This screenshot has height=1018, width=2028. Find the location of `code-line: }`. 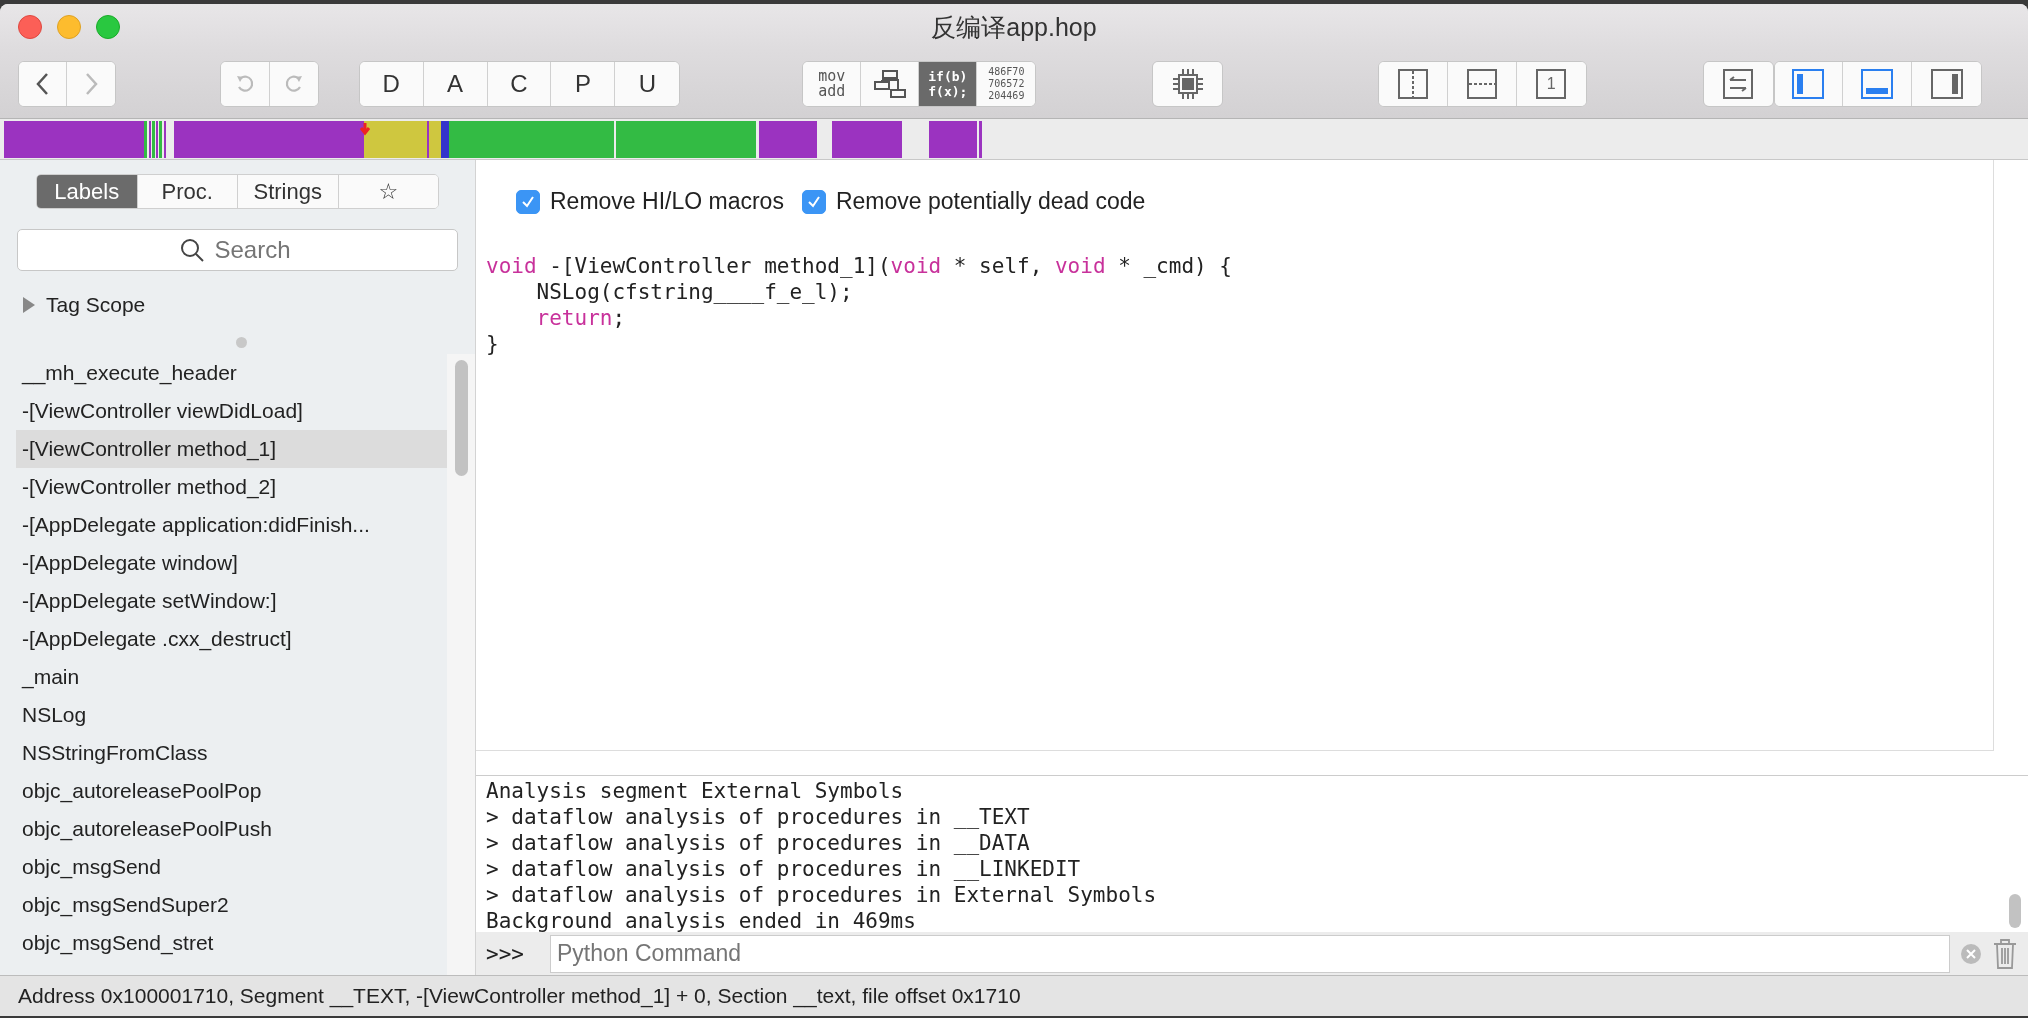

code-line: } is located at coordinates (492, 344).